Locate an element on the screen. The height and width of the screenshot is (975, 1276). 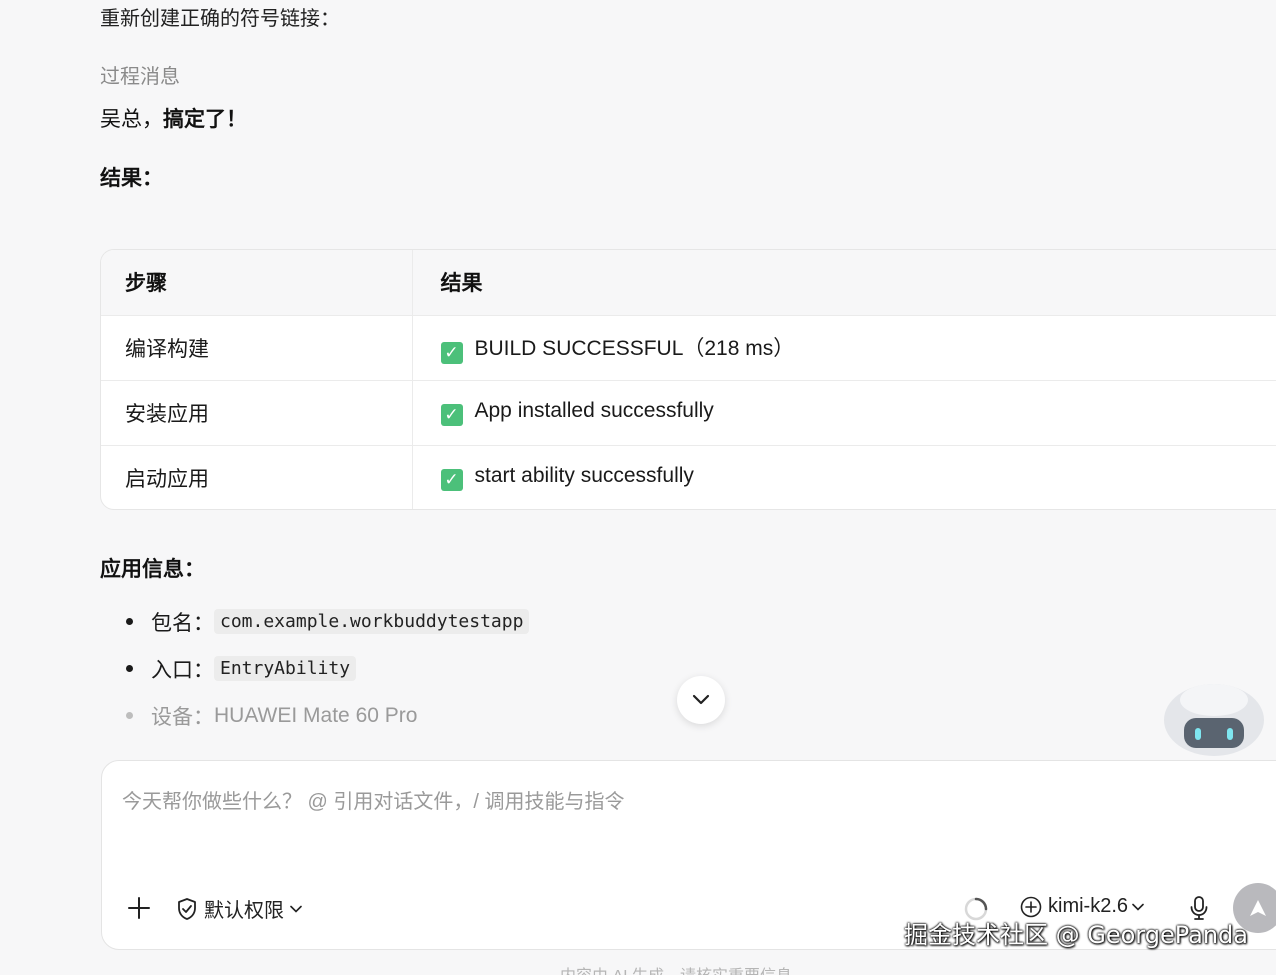
app-info-heading: 应用信息： is located at coordinates (152, 569).